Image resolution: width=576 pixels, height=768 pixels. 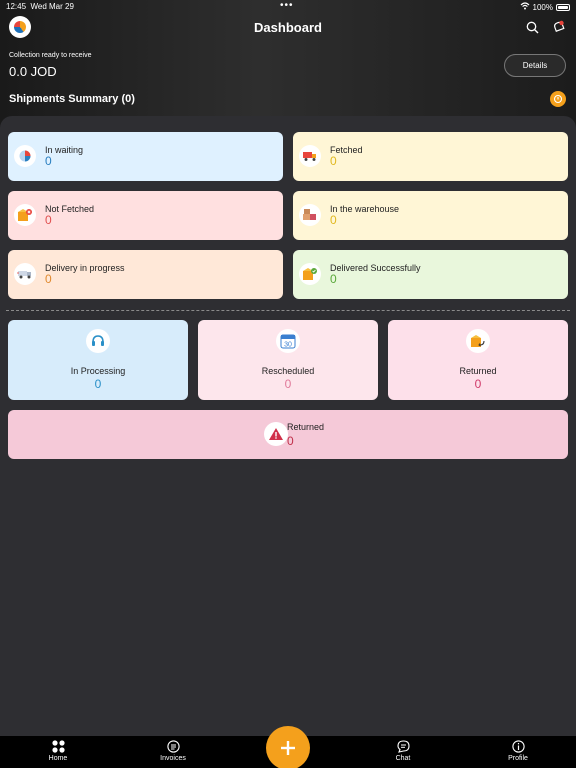 I want to click on tab-chat: Chat, so click(x=403, y=750).